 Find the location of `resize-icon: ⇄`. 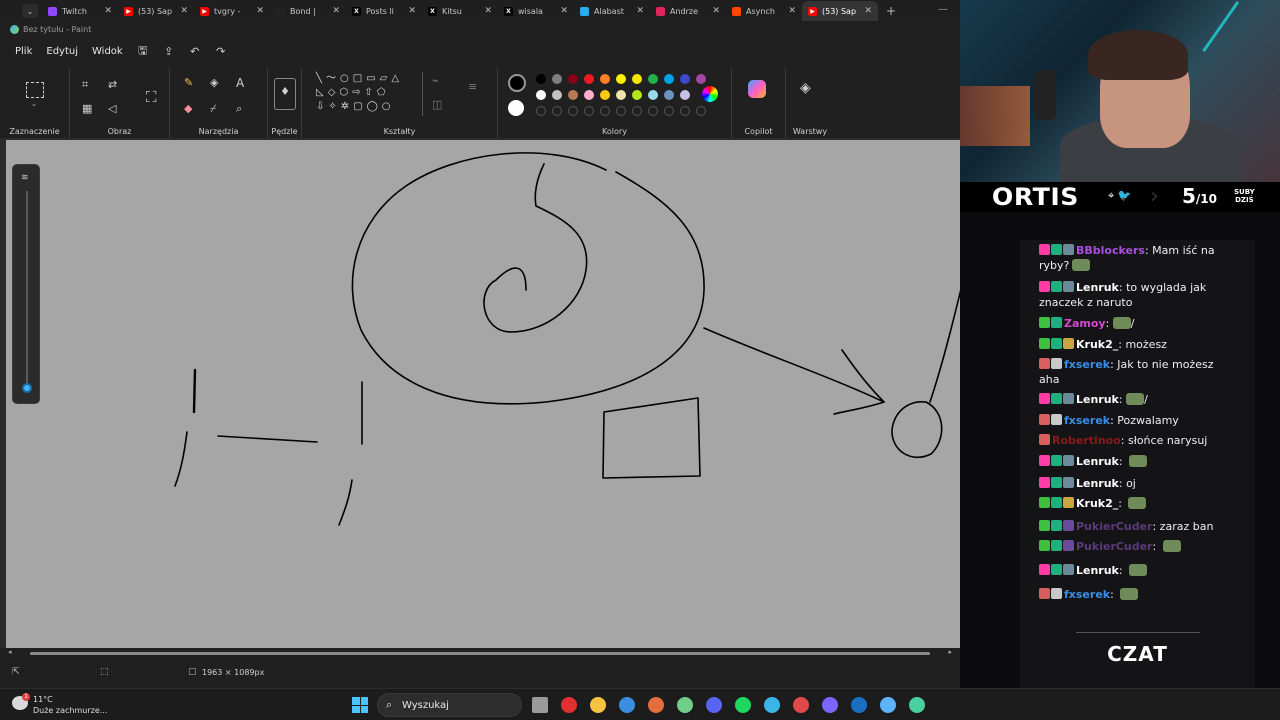

resize-icon: ⇄ is located at coordinates (112, 84).